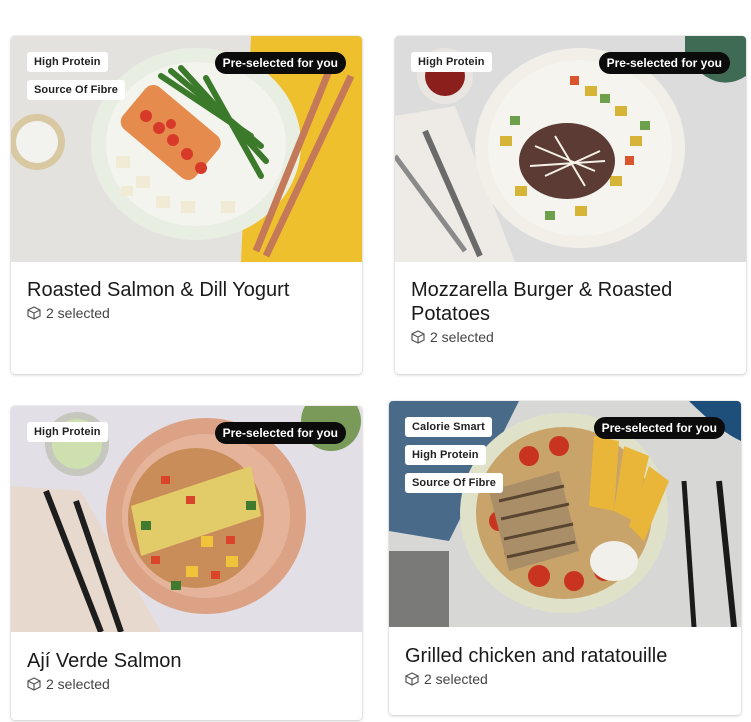 The width and height of the screenshot is (751, 722). I want to click on badge-calorie-smart: Calorie Smart, so click(448, 427).